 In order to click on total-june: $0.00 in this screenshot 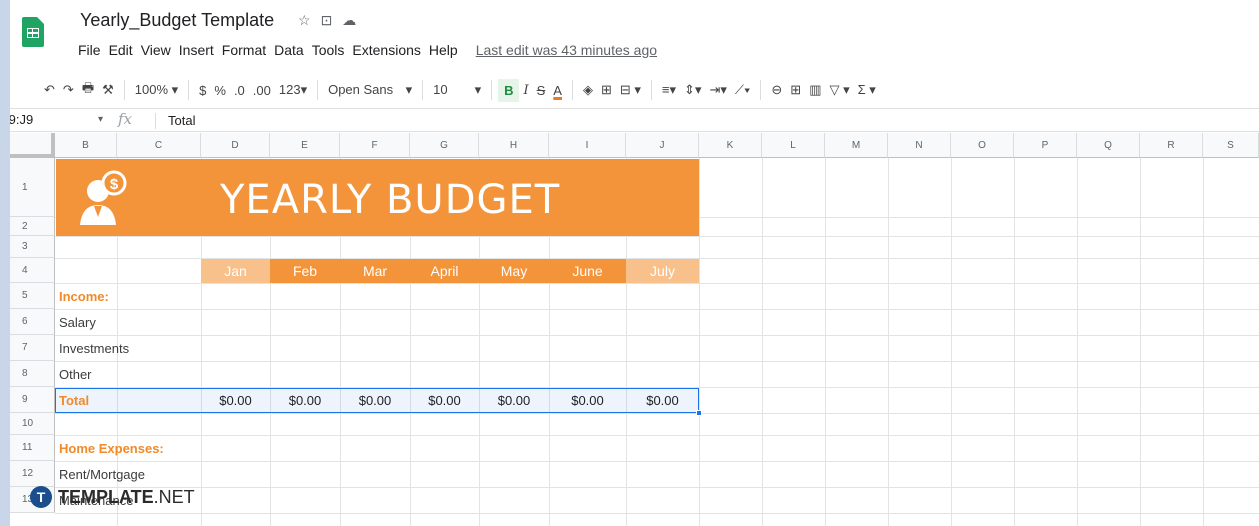, I will do `click(587, 400)`.